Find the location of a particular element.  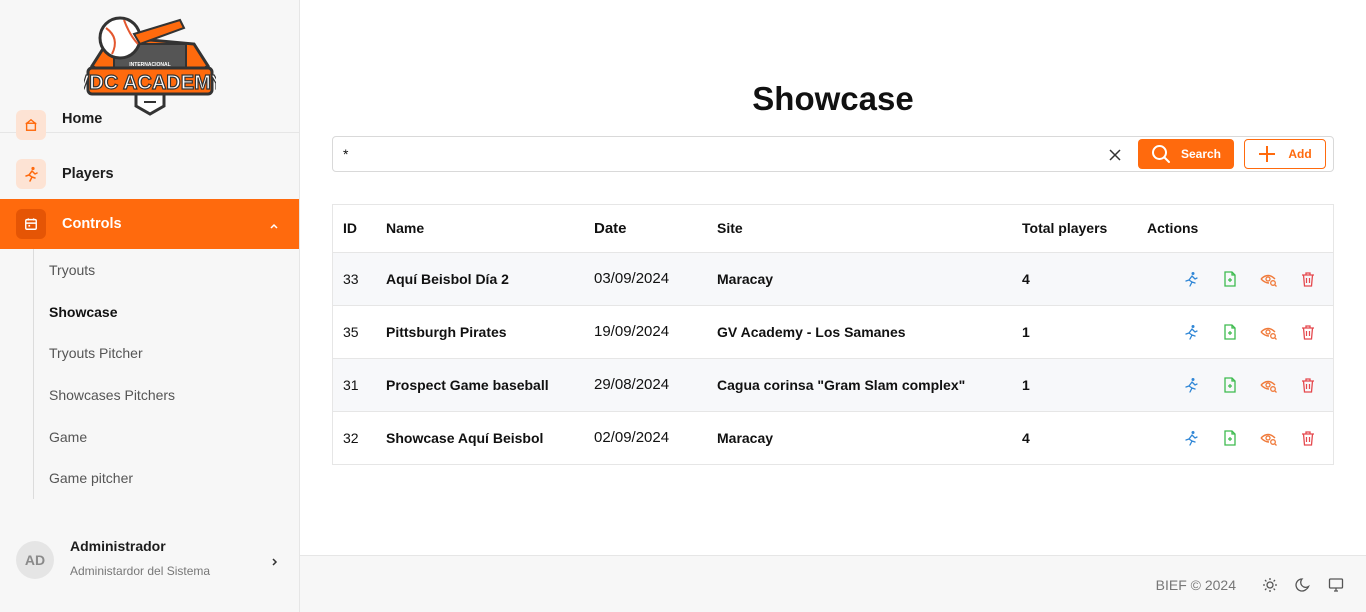

page-title: Showcase is located at coordinates (833, 98).